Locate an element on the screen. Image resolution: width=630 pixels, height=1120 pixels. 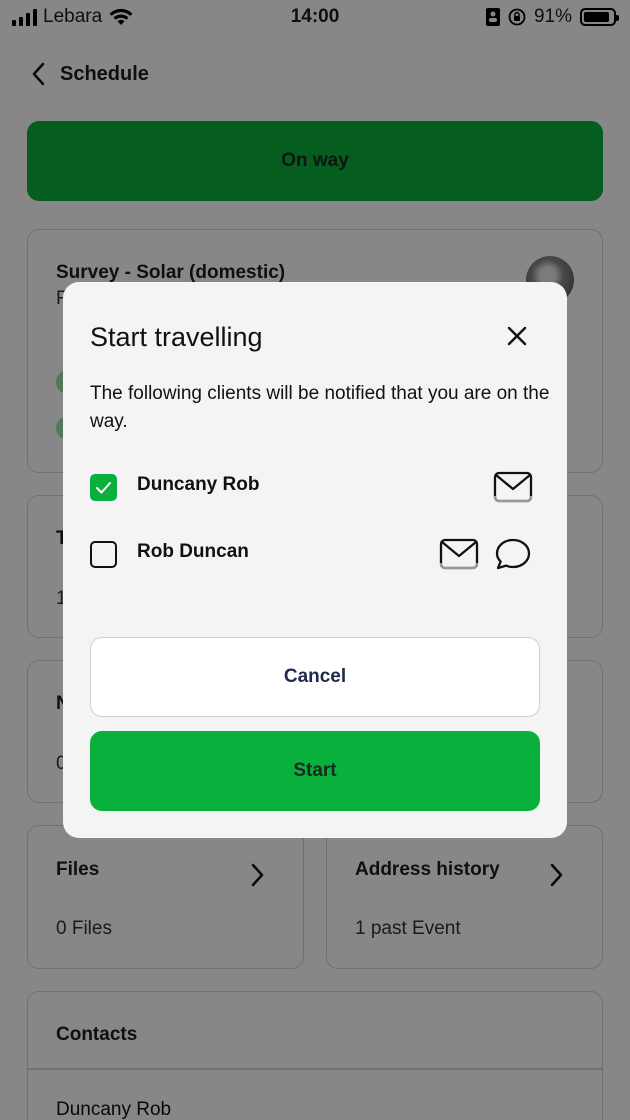
client-checkbox-unchecked is located at coordinates (103, 554).